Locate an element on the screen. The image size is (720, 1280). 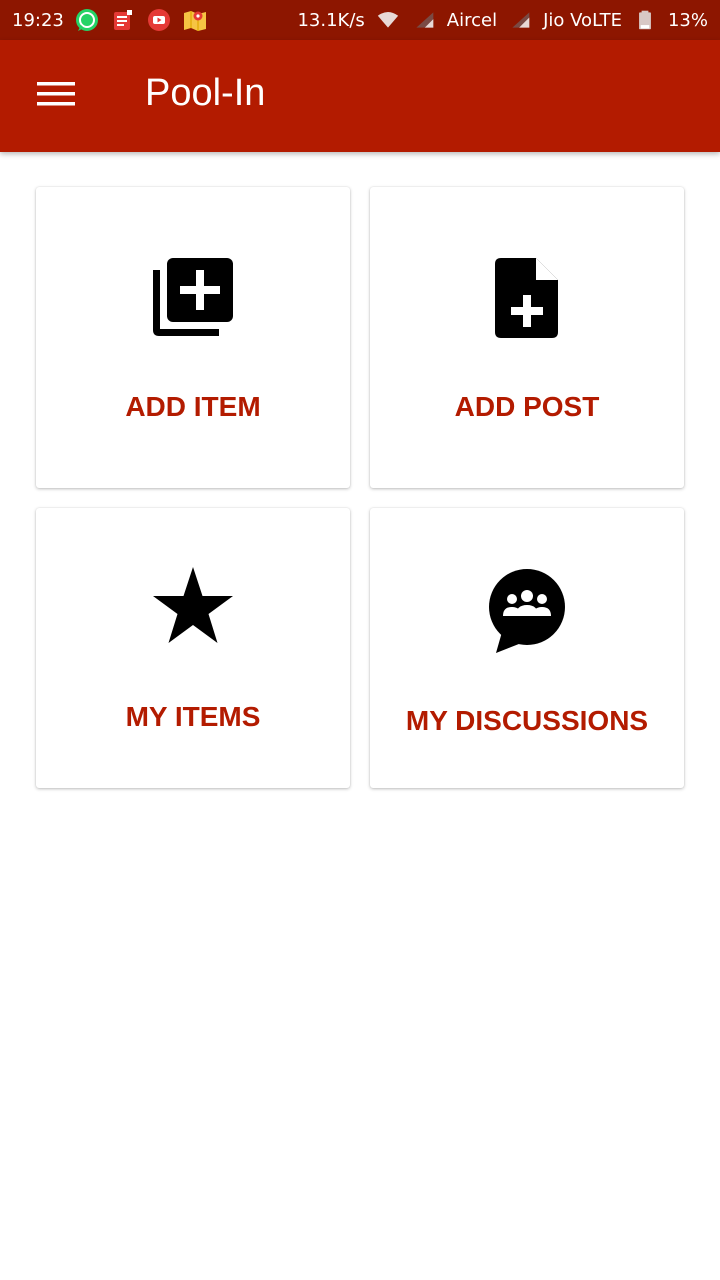
my-discussions-card: MY DISCUSSIONS is located at coordinates (527, 648).